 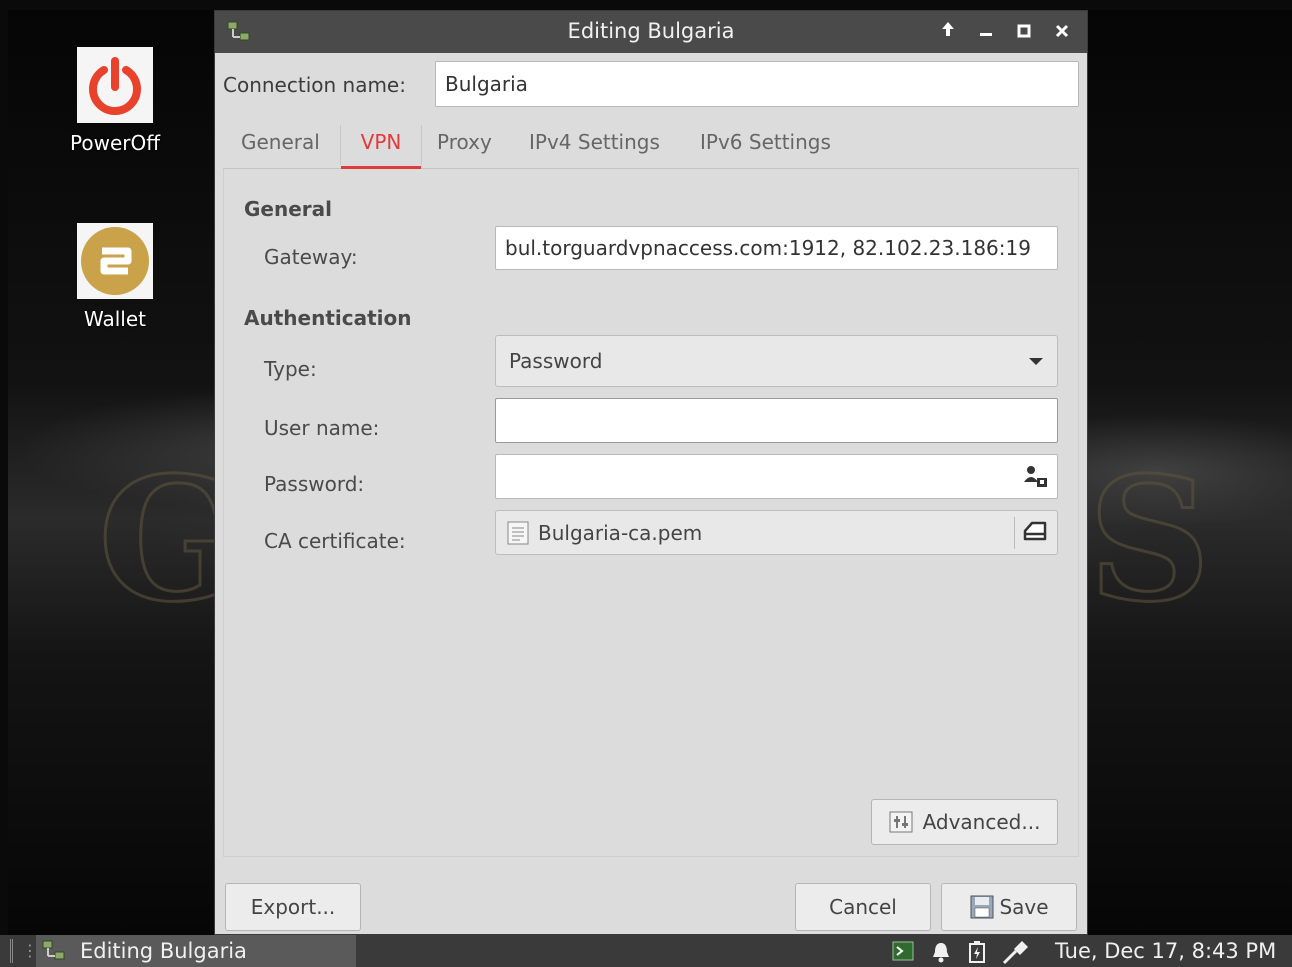 What do you see at coordinates (518, 533) in the screenshot?
I see `file-icon` at bounding box center [518, 533].